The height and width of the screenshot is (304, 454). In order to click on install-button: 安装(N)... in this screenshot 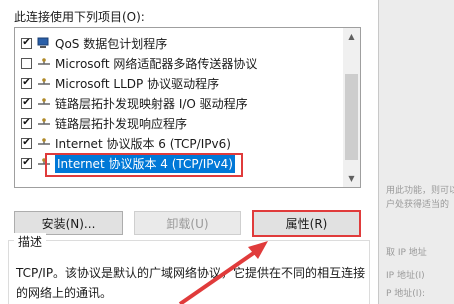, I will do `click(68, 223)`.